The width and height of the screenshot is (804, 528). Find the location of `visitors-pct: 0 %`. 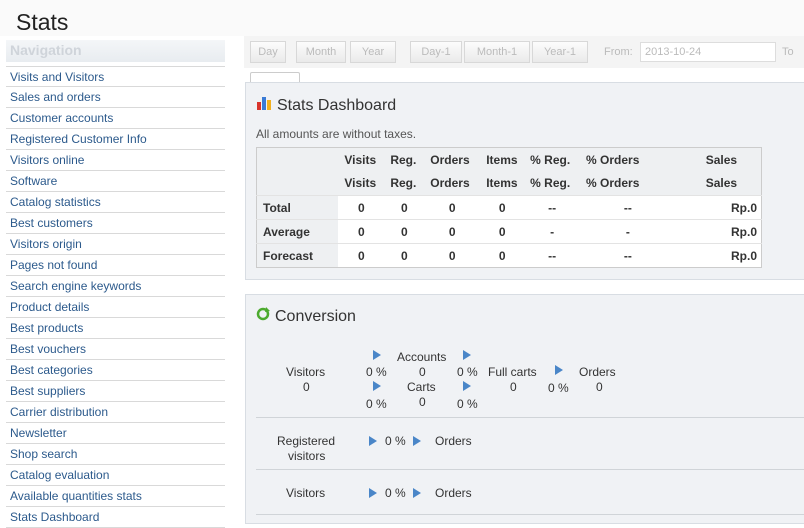

visitors-pct: 0 % is located at coordinates (395, 493).